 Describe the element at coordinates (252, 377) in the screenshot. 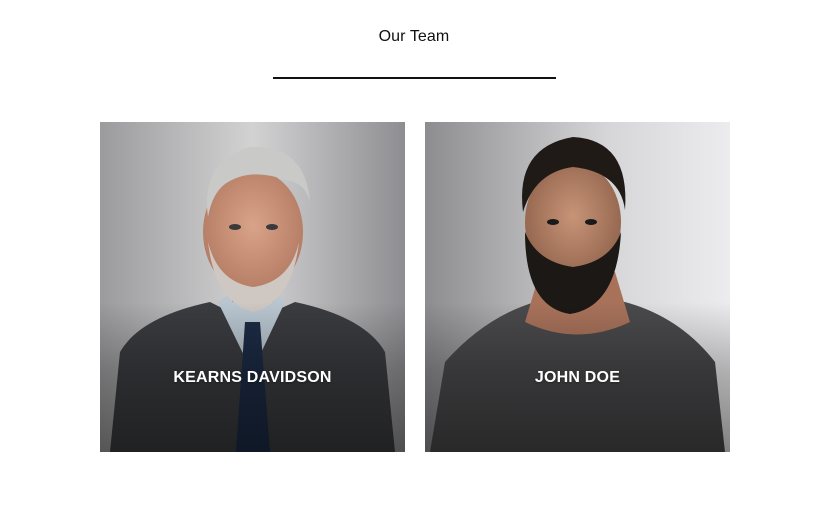

I see `member-name: KEARNS DAVIDSON` at that location.